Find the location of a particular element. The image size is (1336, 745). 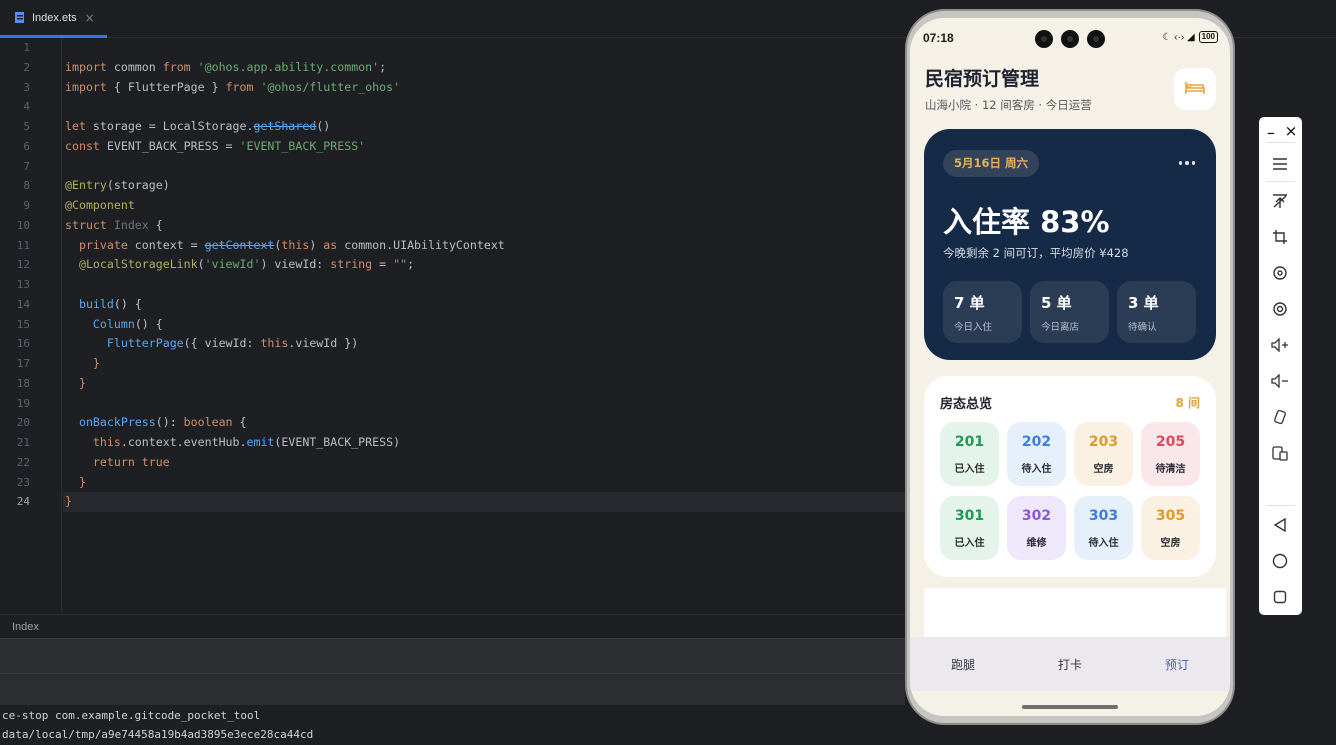

line-number: 20 is located at coordinates (23, 423).